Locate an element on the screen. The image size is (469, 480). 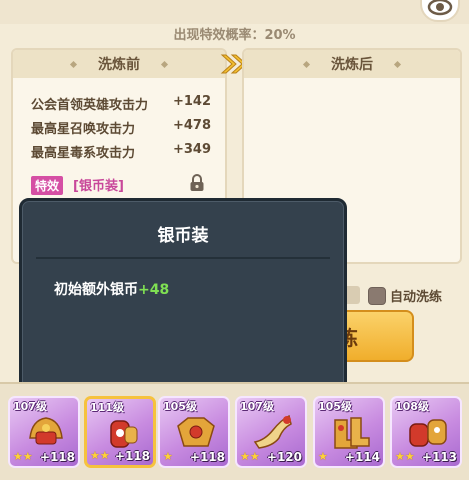
armor-icon is located at coordinates (196, 432).